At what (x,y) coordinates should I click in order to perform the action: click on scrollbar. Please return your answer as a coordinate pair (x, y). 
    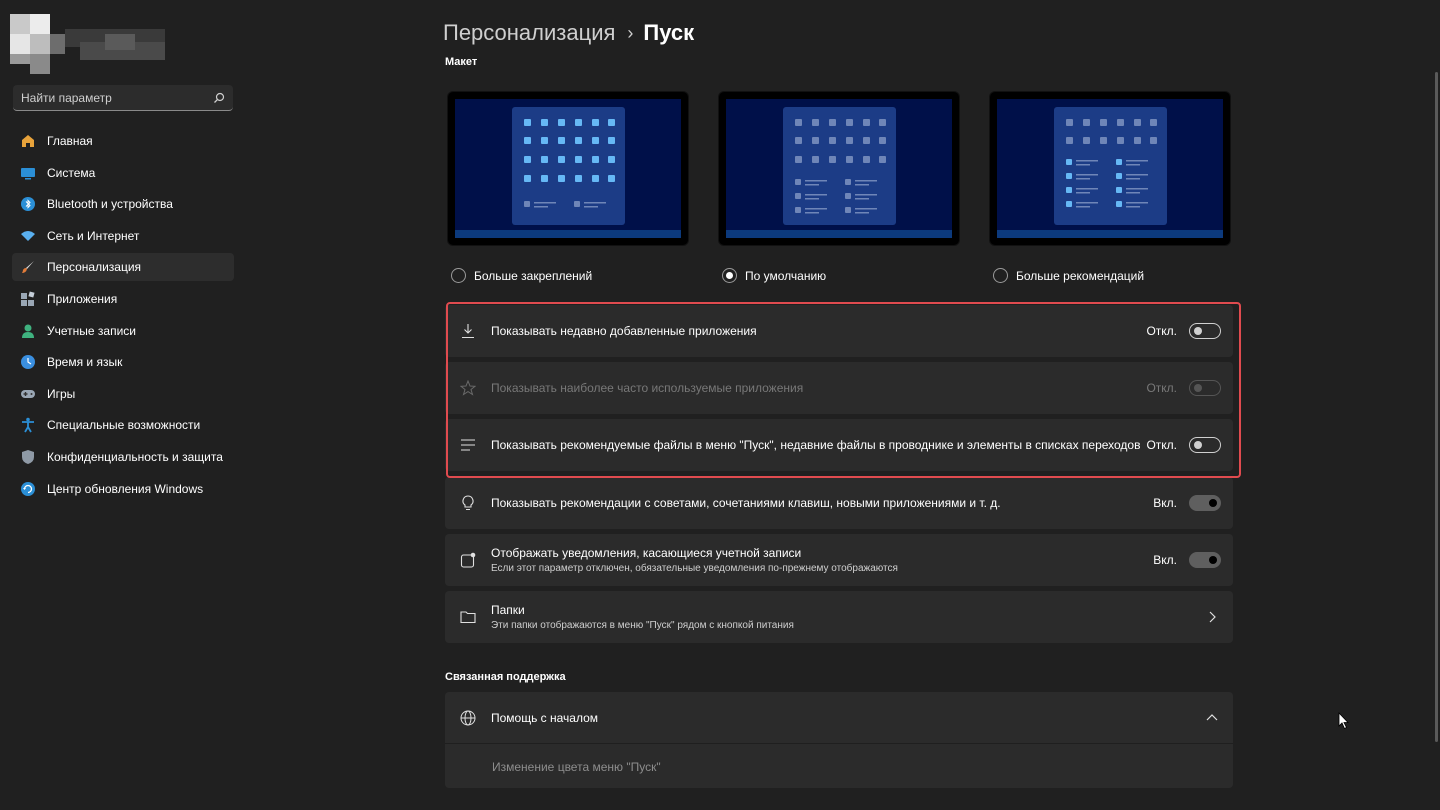
    Looking at the image, I should click on (1436, 407).